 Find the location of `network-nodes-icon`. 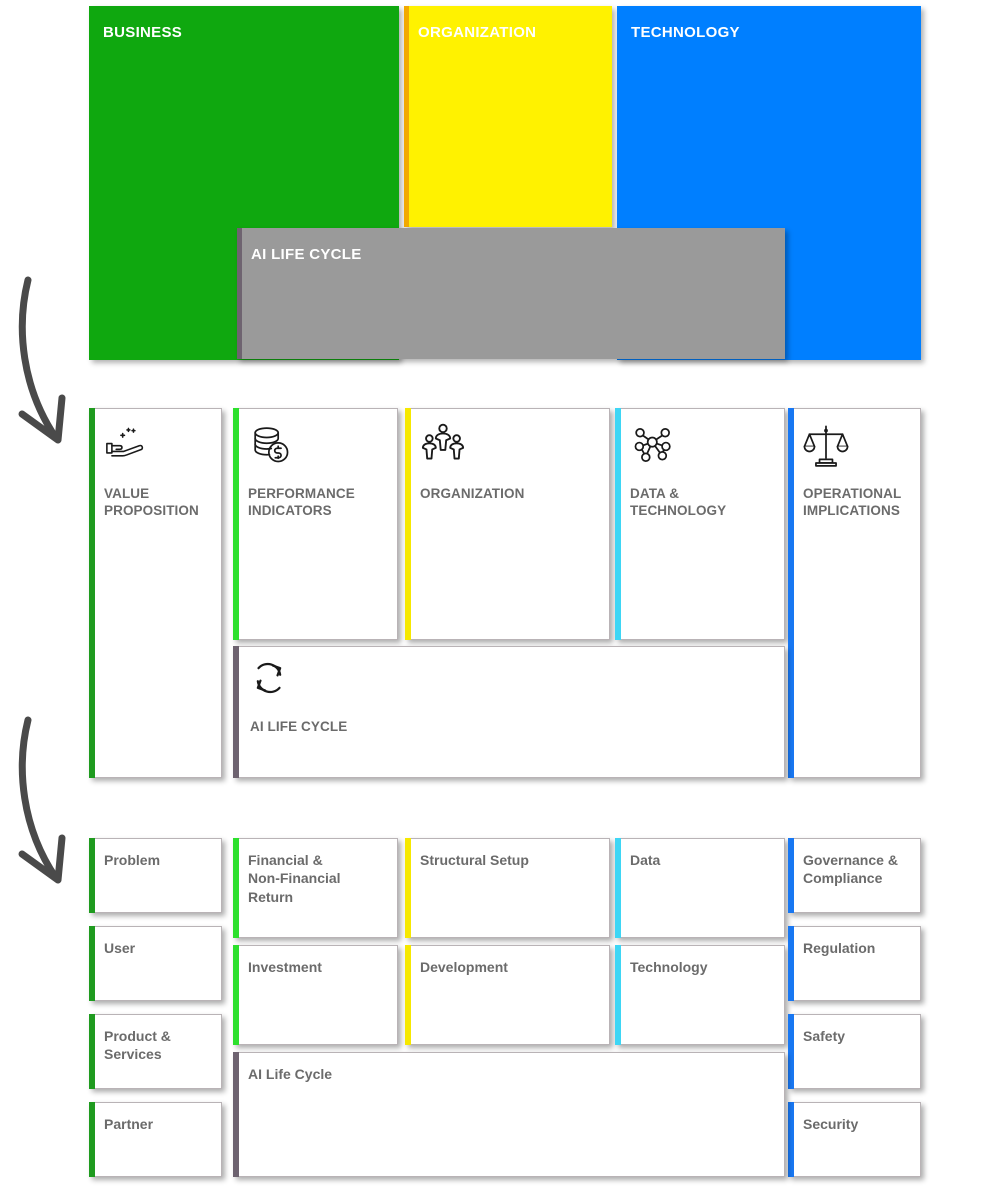

network-nodes-icon is located at coordinates (653, 445).